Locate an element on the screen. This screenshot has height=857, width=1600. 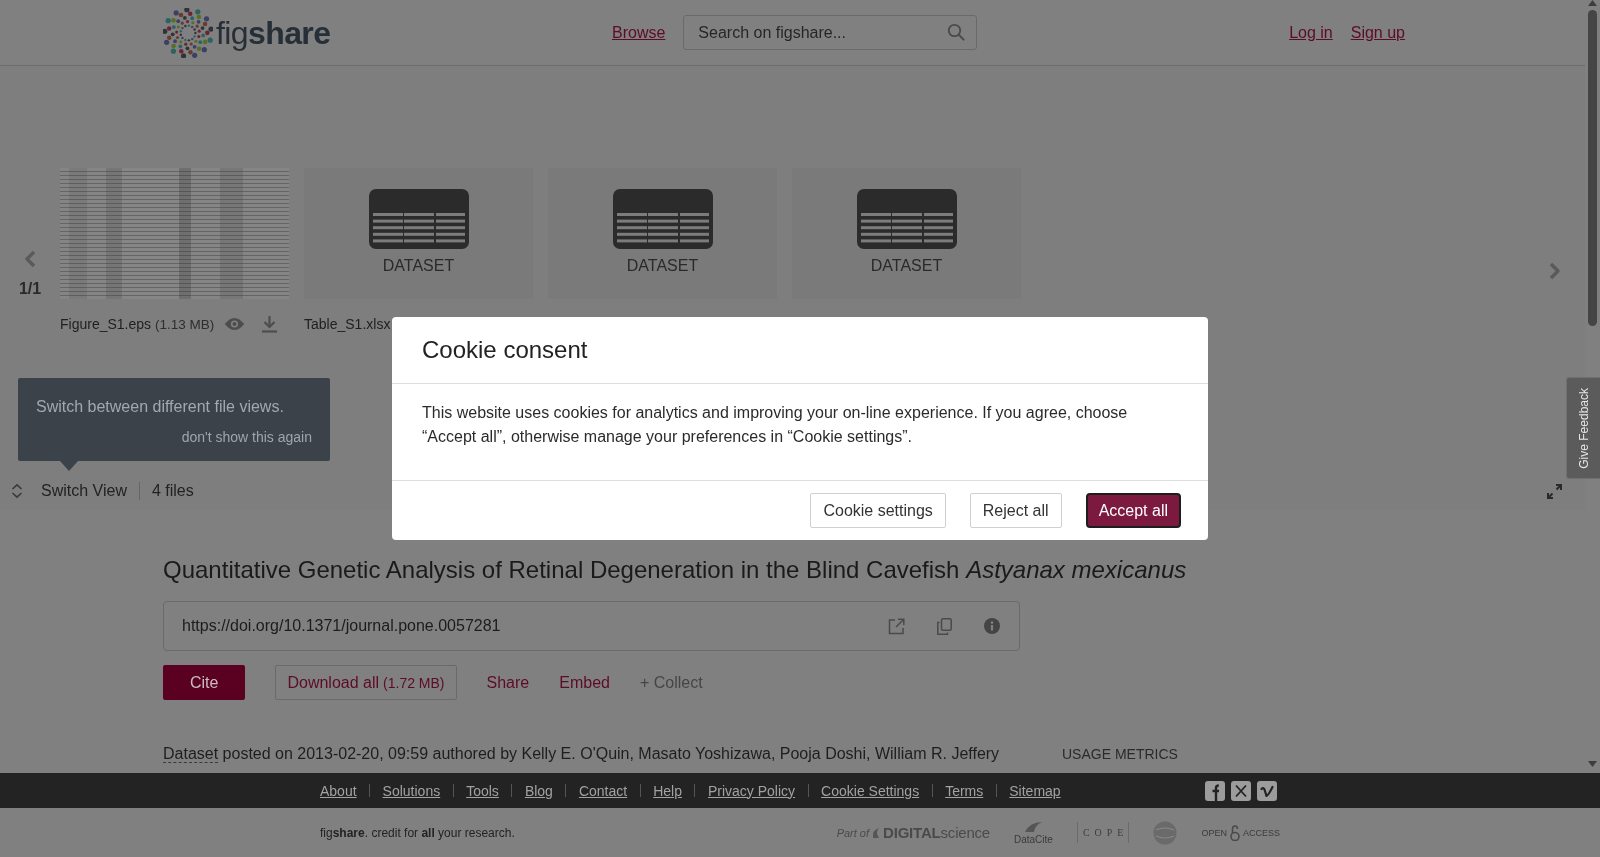
footer-link: Blog is located at coordinates (538, 790).